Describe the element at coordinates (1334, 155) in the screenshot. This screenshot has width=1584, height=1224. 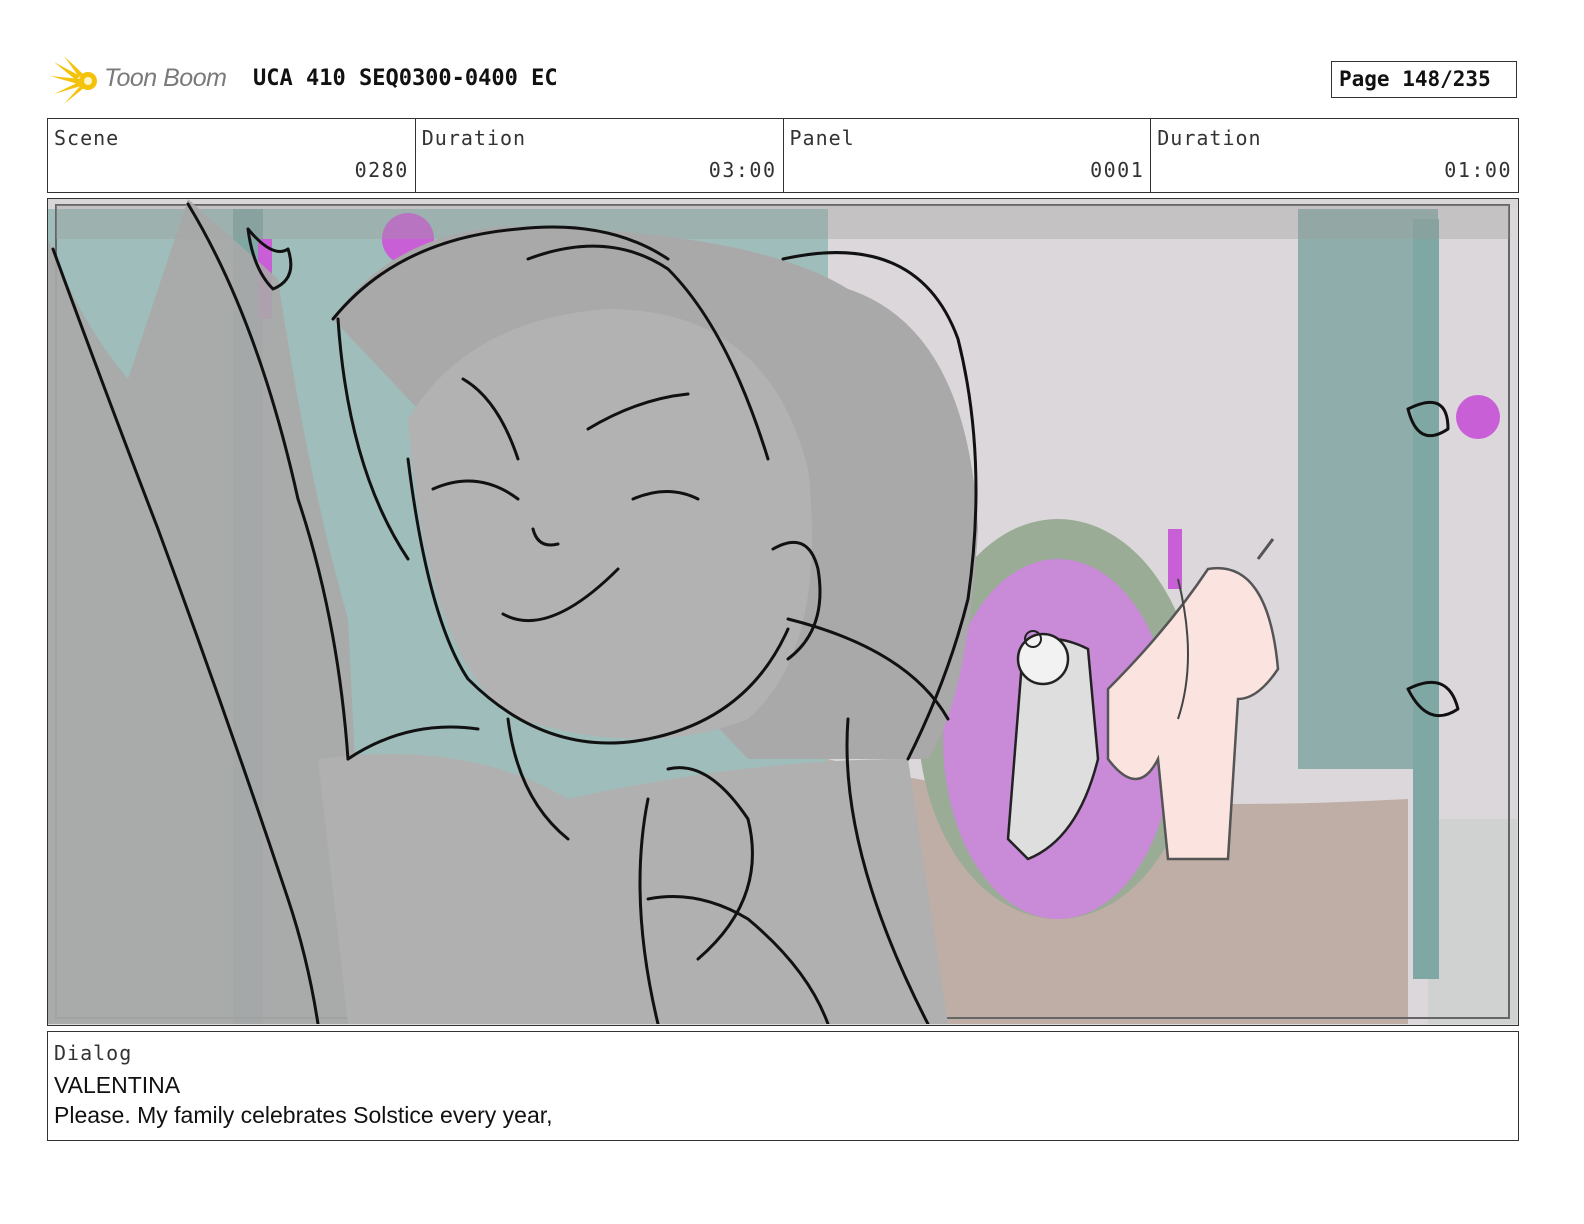
I see `panel-duration-cell: Duration 01:00` at that location.